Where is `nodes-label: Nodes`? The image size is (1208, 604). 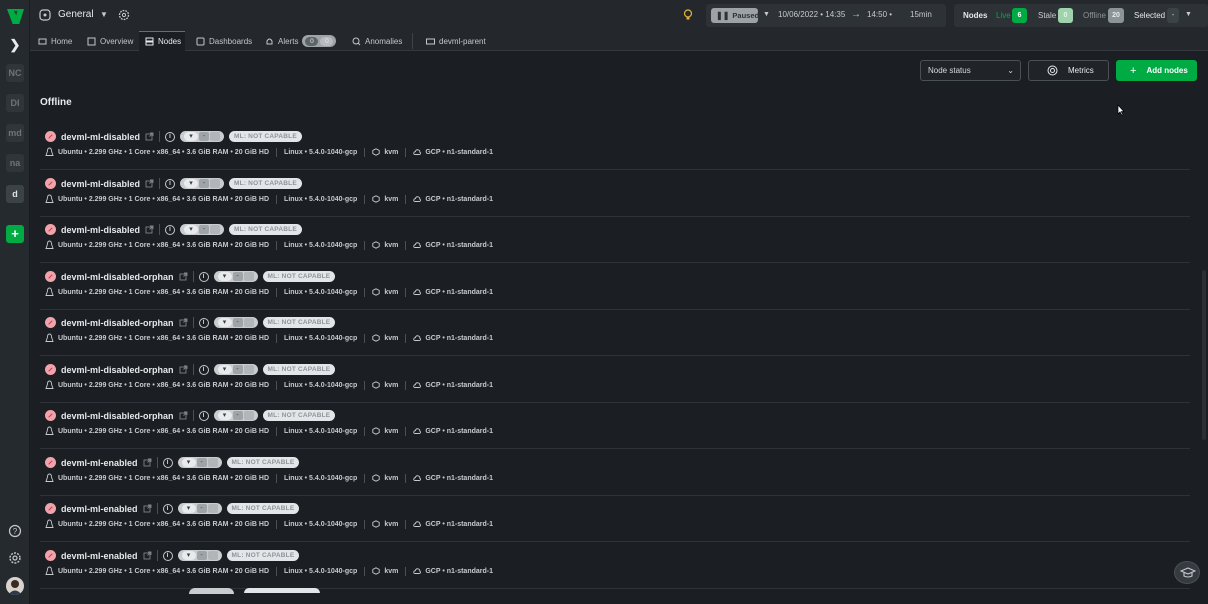 nodes-label: Nodes is located at coordinates (975, 15).